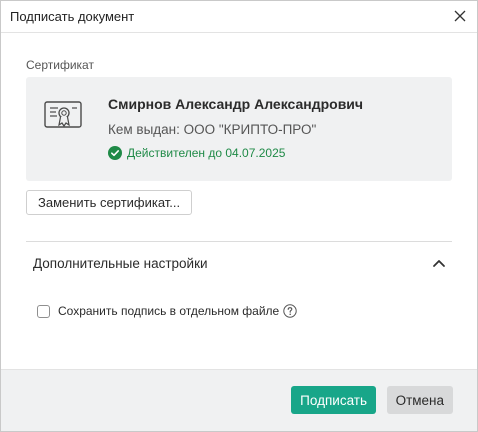  I want to click on certificate-icon, so click(63, 114).